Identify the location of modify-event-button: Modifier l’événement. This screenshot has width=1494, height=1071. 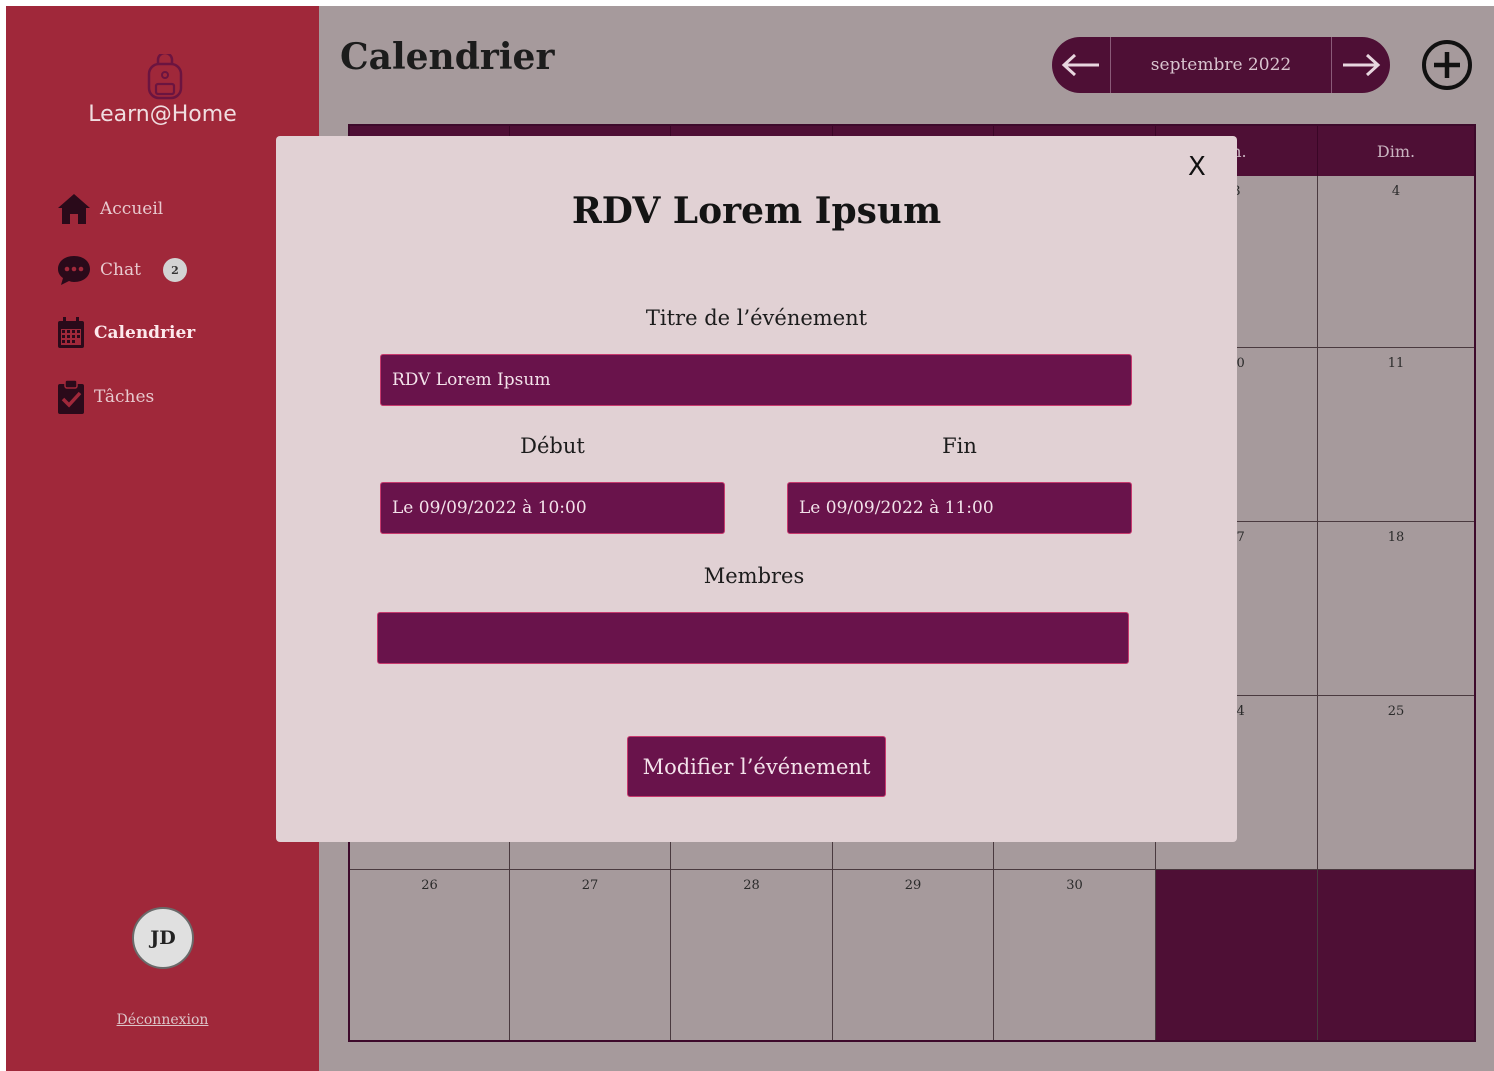
(756, 766).